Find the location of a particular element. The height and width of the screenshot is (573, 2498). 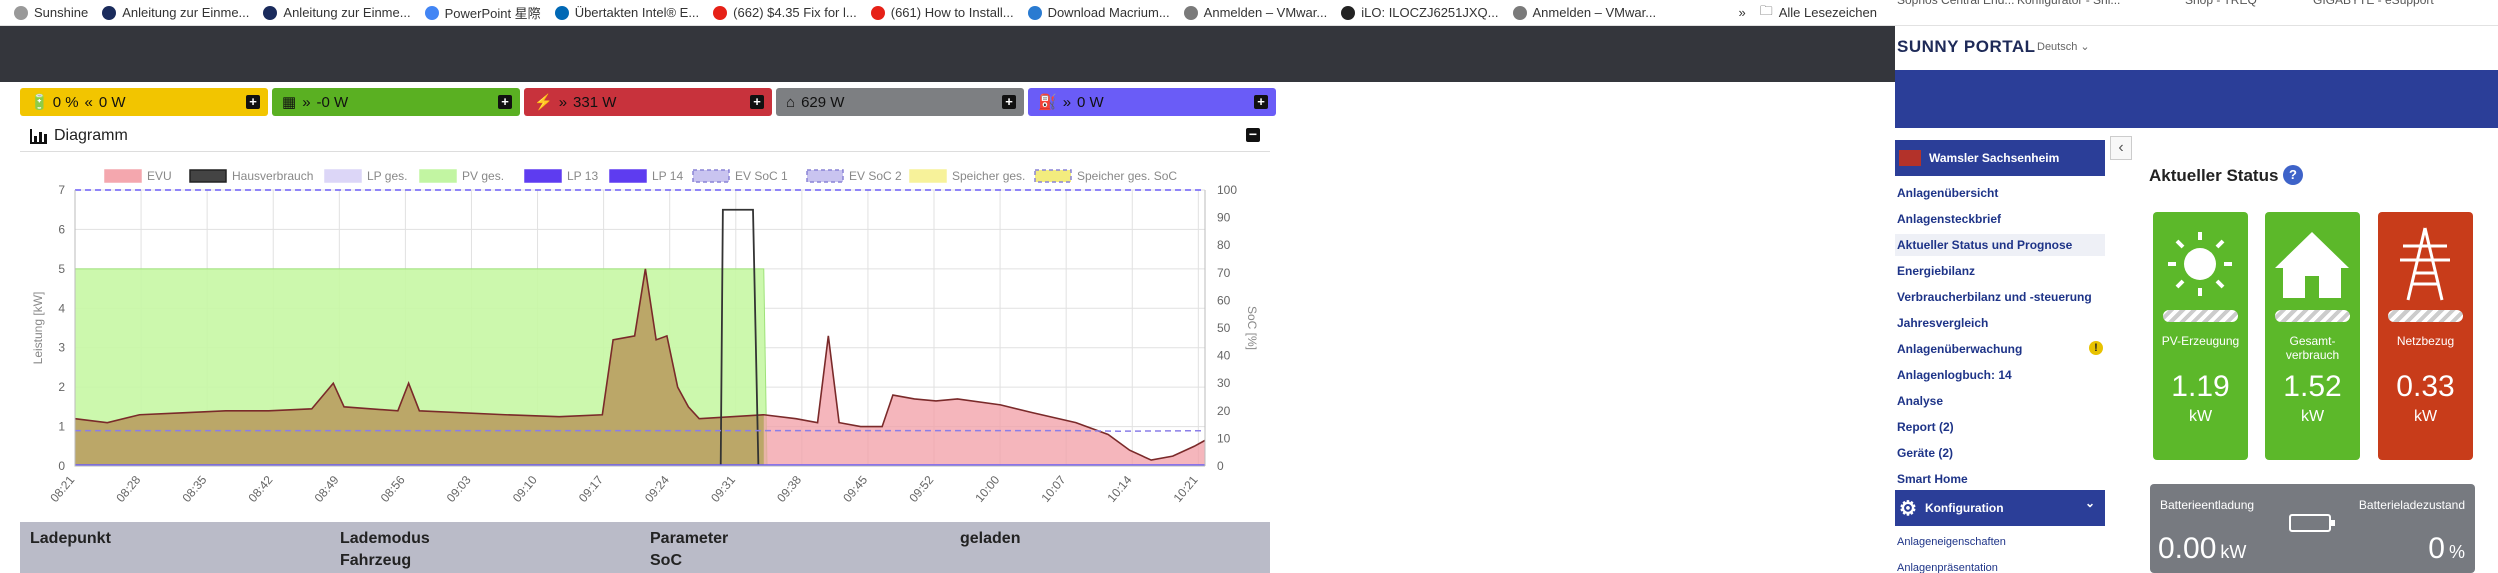

card-value: 1.52 is located at coordinates (2312, 386).